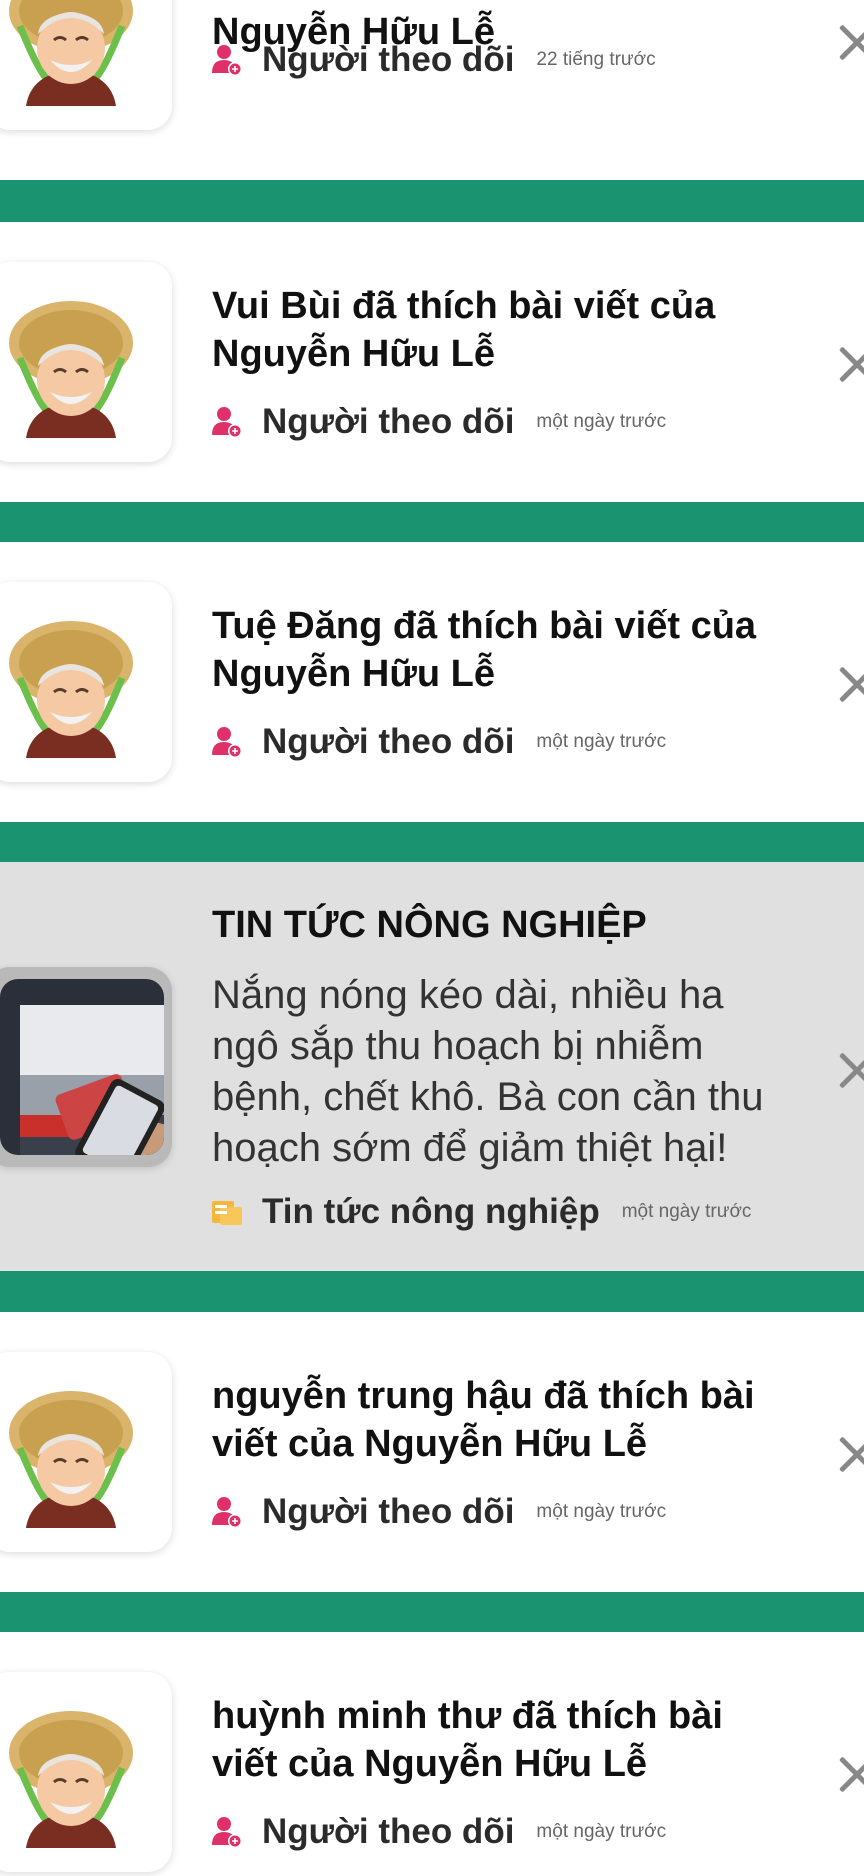 The width and height of the screenshot is (864, 1876). Describe the element at coordinates (493, 4) in the screenshot. I see `title-line` at that location.